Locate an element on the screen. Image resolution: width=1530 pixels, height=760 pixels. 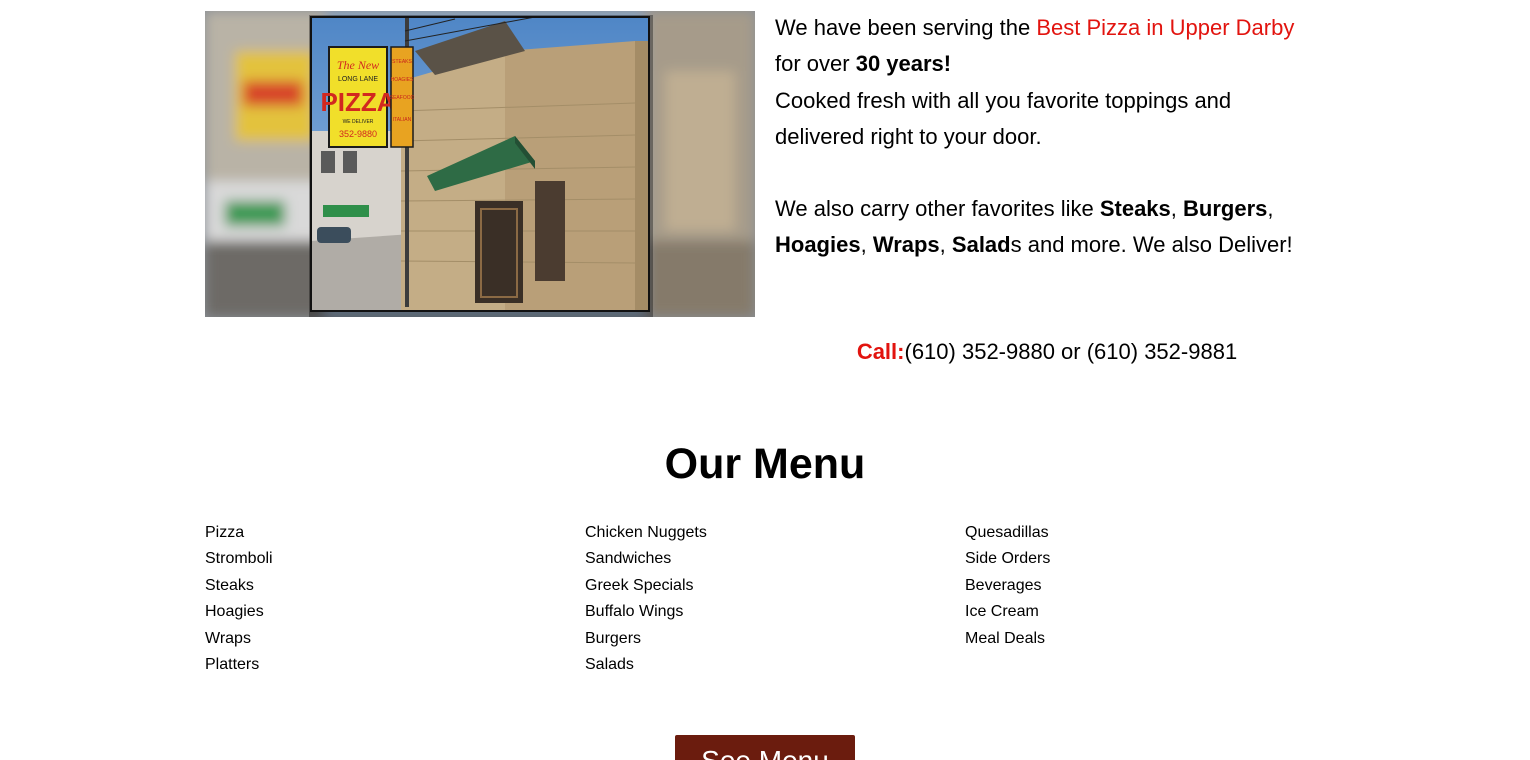
favorite-hoagies: Hoagies is located at coordinates (818, 245).